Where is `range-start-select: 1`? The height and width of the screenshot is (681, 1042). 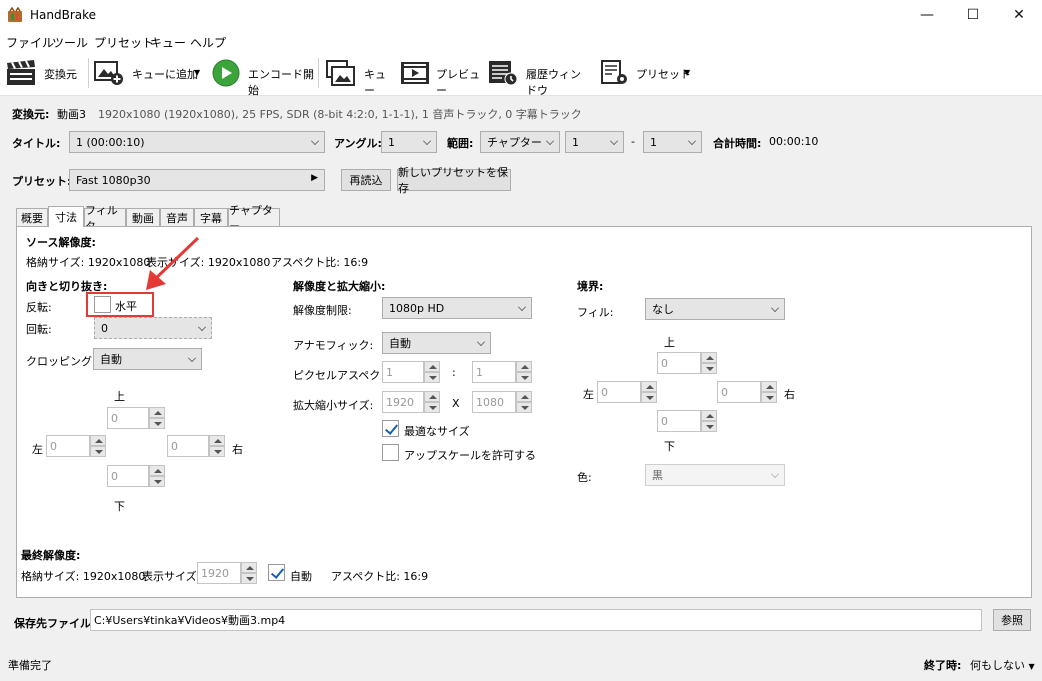 range-start-select: 1 is located at coordinates (594, 142).